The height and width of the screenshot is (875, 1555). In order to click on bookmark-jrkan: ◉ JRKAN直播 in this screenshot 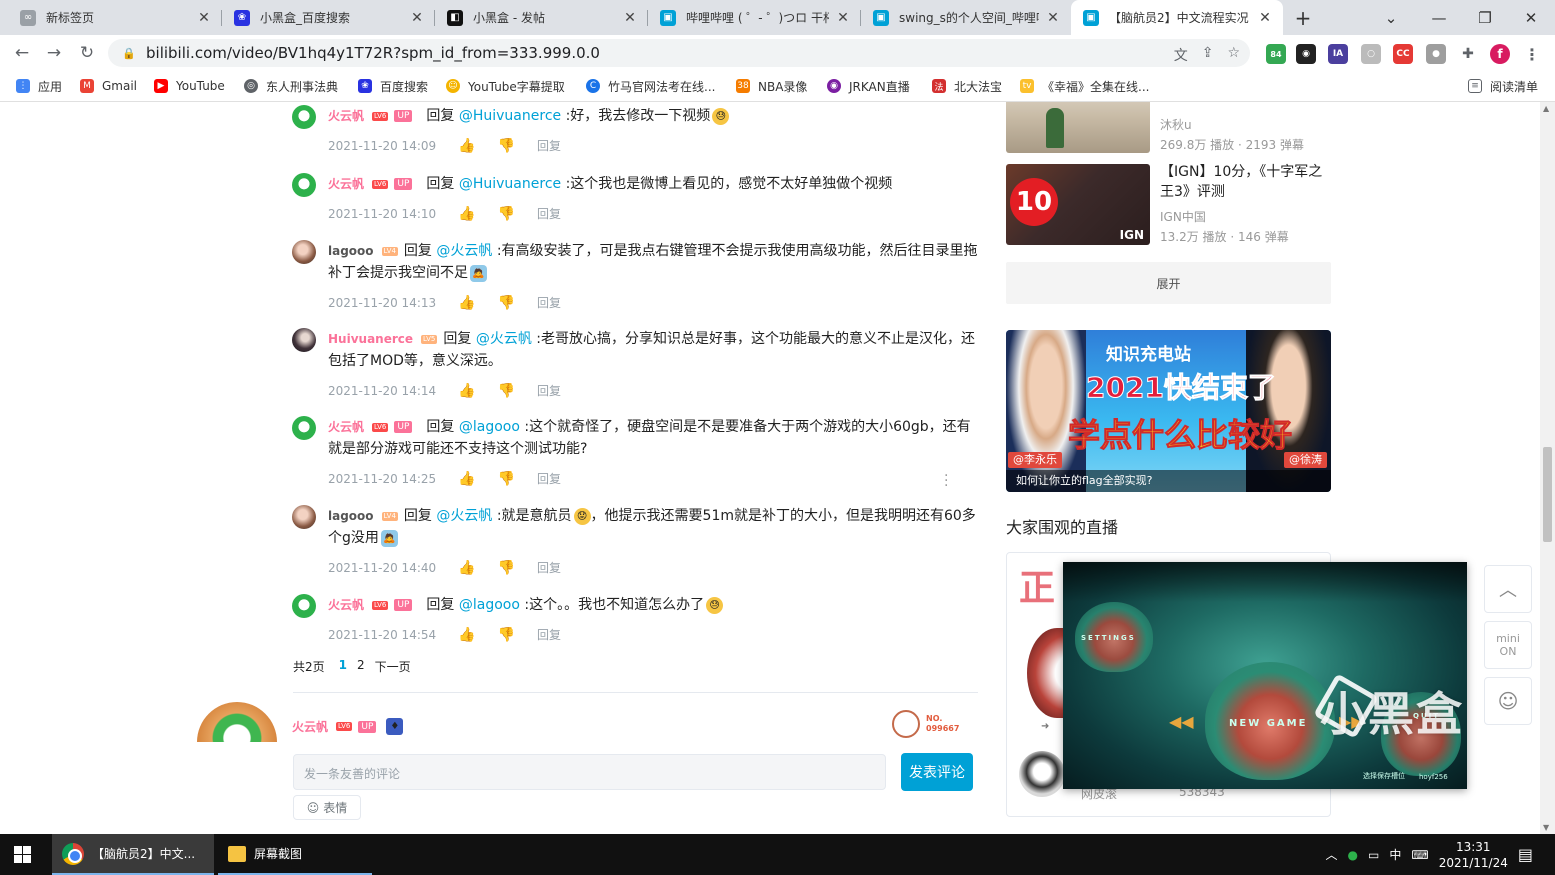, I will do `click(868, 86)`.